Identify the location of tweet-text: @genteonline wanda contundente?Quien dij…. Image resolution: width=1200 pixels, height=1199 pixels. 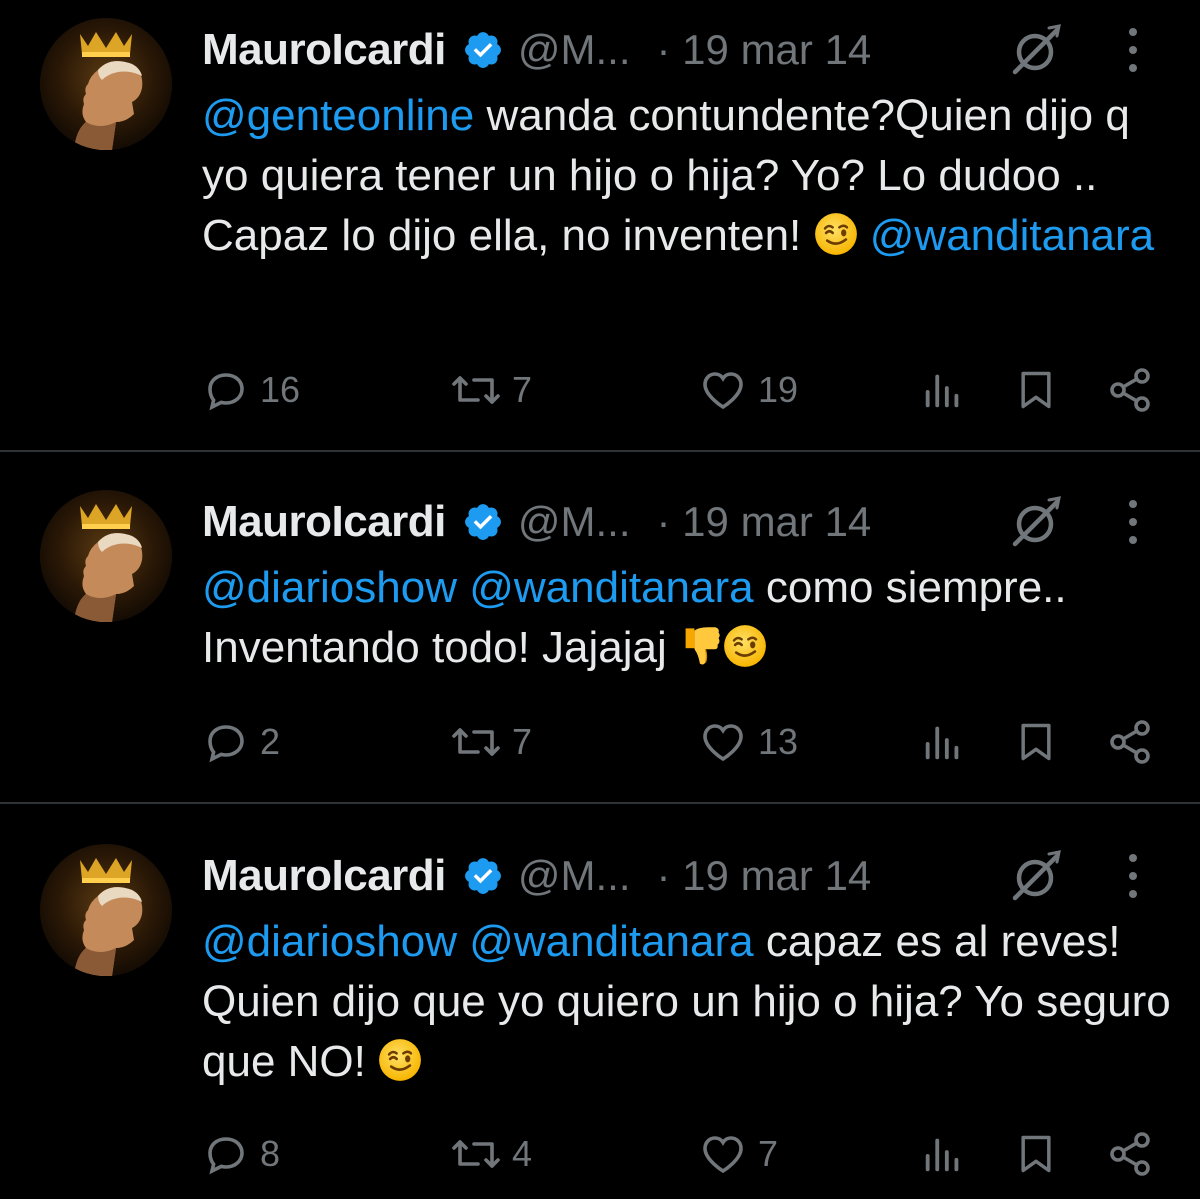
(687, 176).